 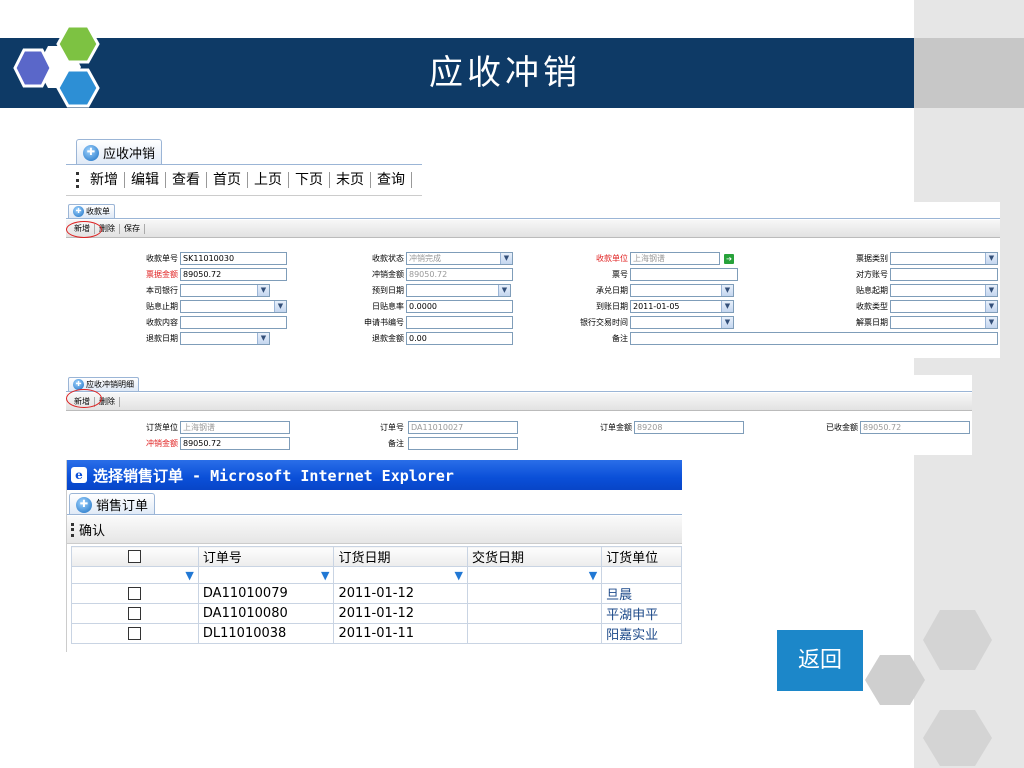 I want to click on next-page-button: 下页, so click(x=309, y=180).